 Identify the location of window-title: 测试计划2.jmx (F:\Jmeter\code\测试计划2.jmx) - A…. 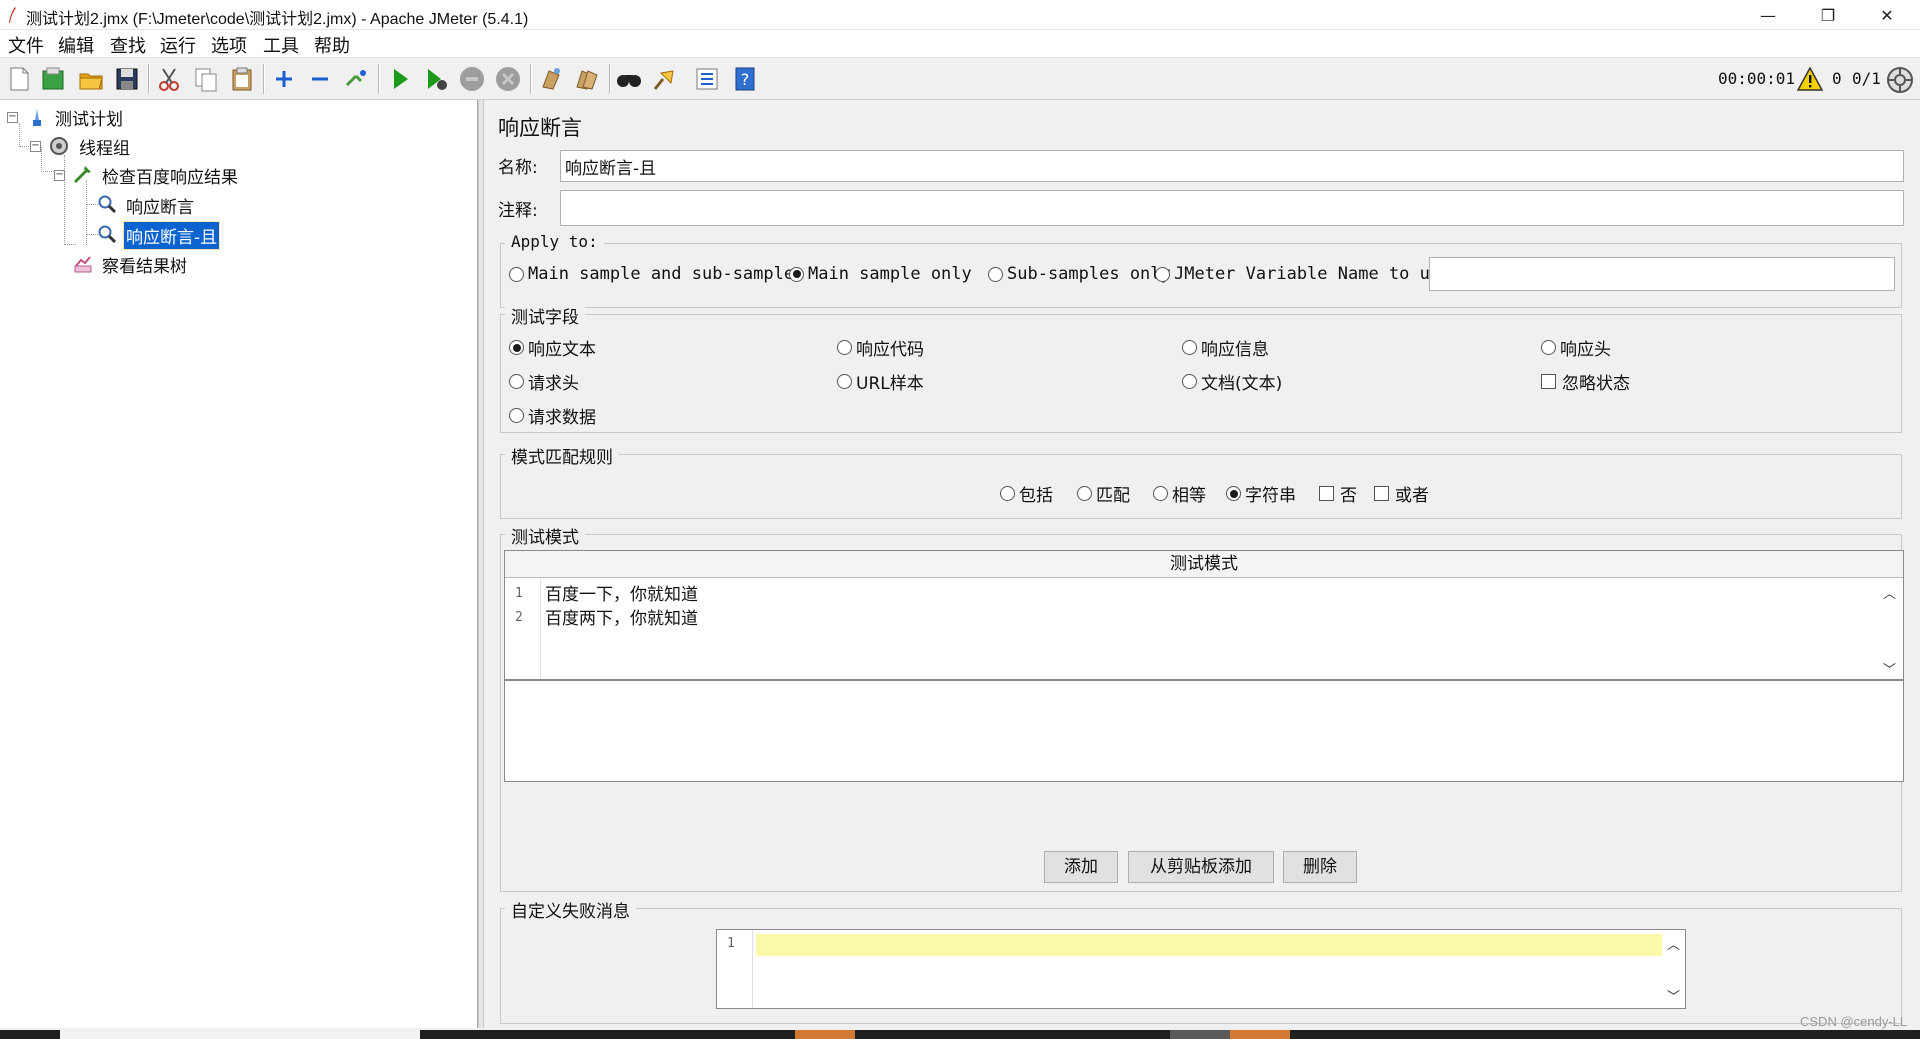
(277, 19).